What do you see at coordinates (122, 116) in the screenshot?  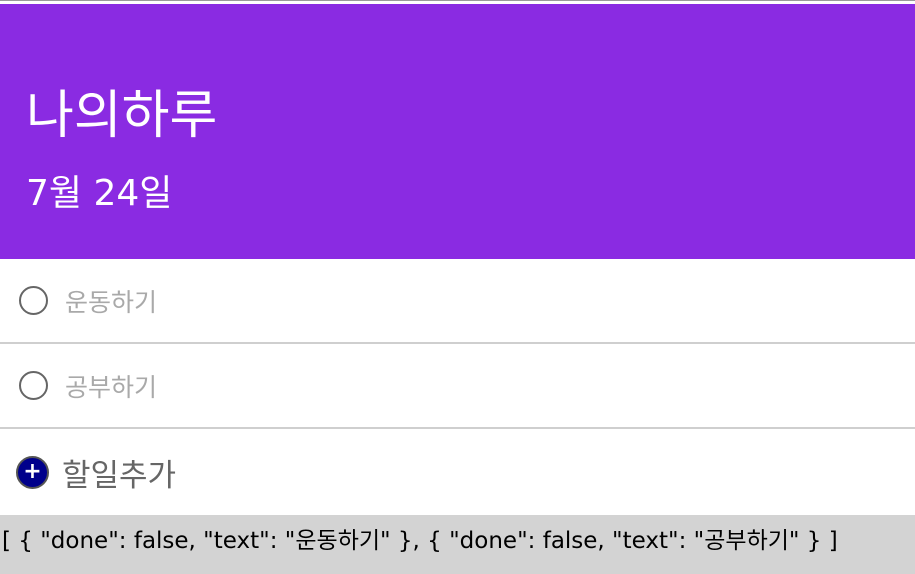 I see `page-title: 나의하루` at bounding box center [122, 116].